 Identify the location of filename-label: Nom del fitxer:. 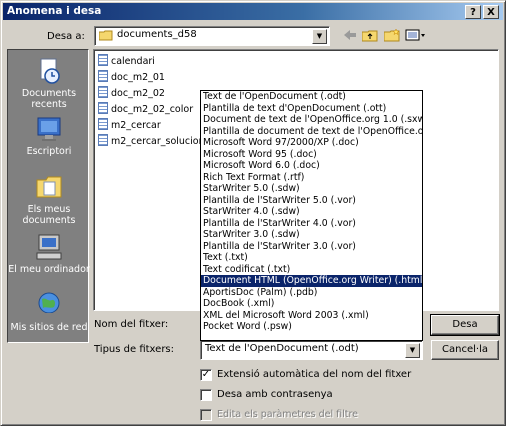
(131, 324).